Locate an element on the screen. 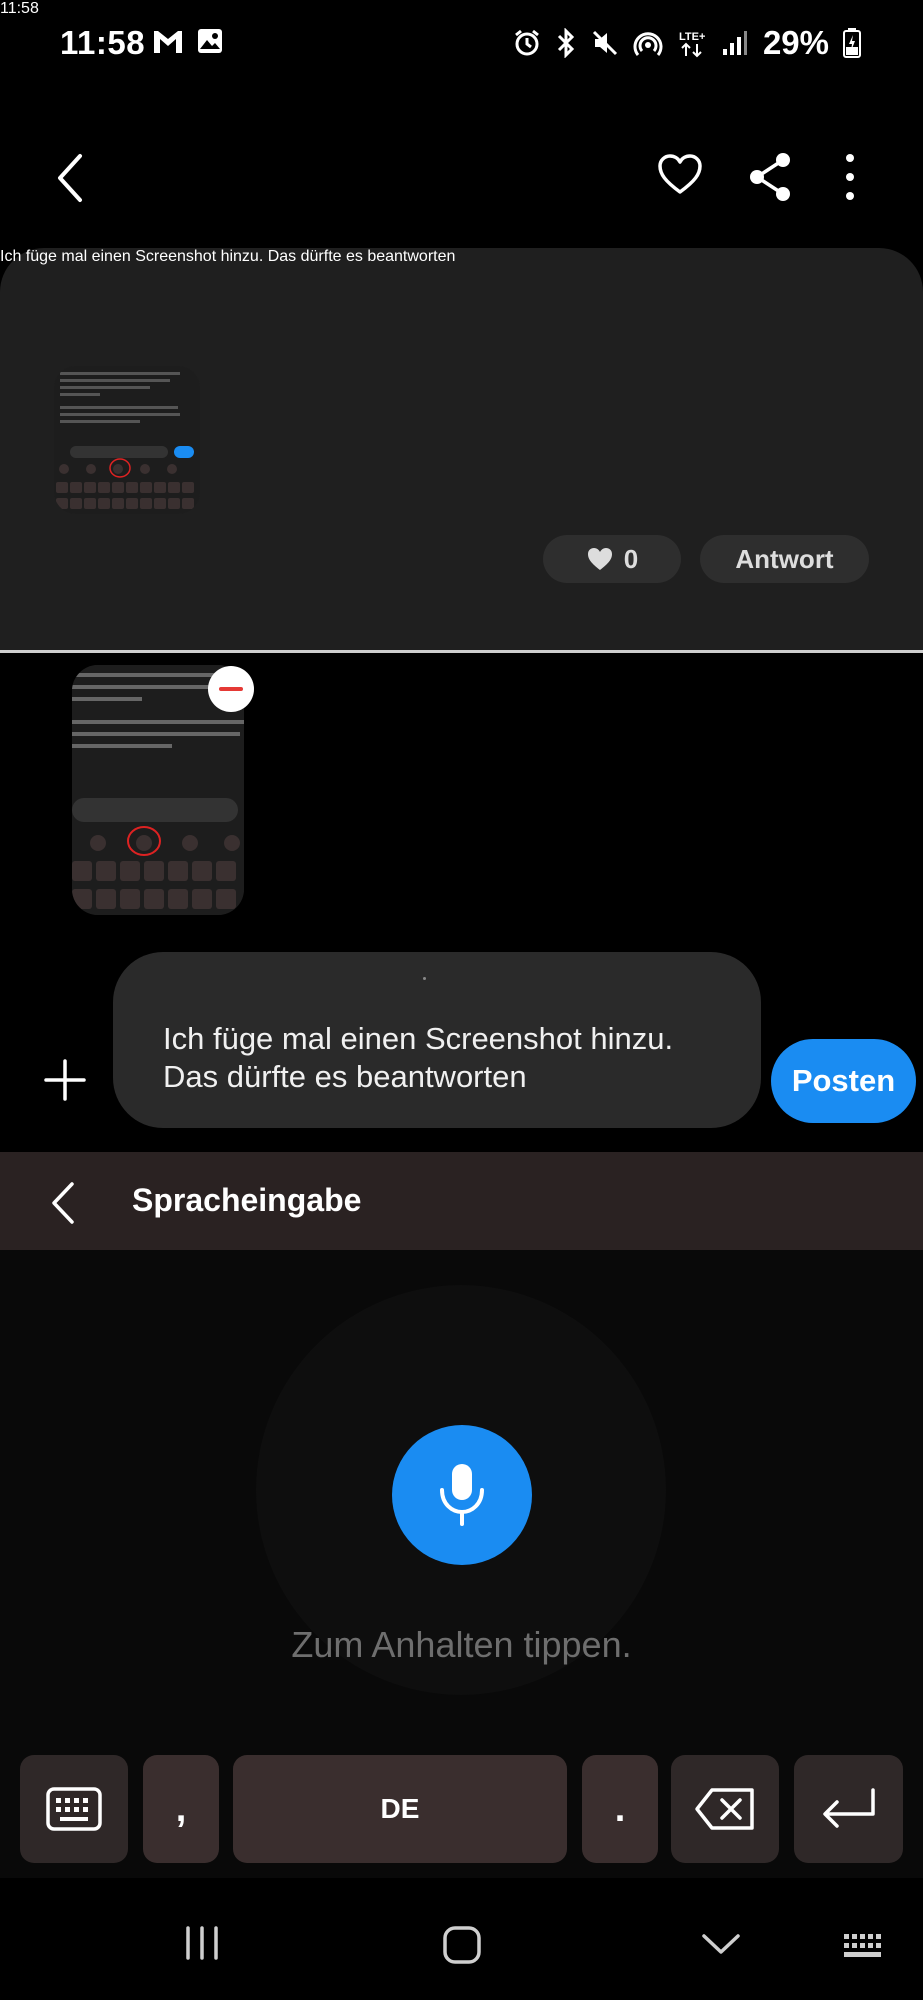 Image resolution: width=923 pixels, height=2000 pixels. comma-key: , is located at coordinates (181, 1809).